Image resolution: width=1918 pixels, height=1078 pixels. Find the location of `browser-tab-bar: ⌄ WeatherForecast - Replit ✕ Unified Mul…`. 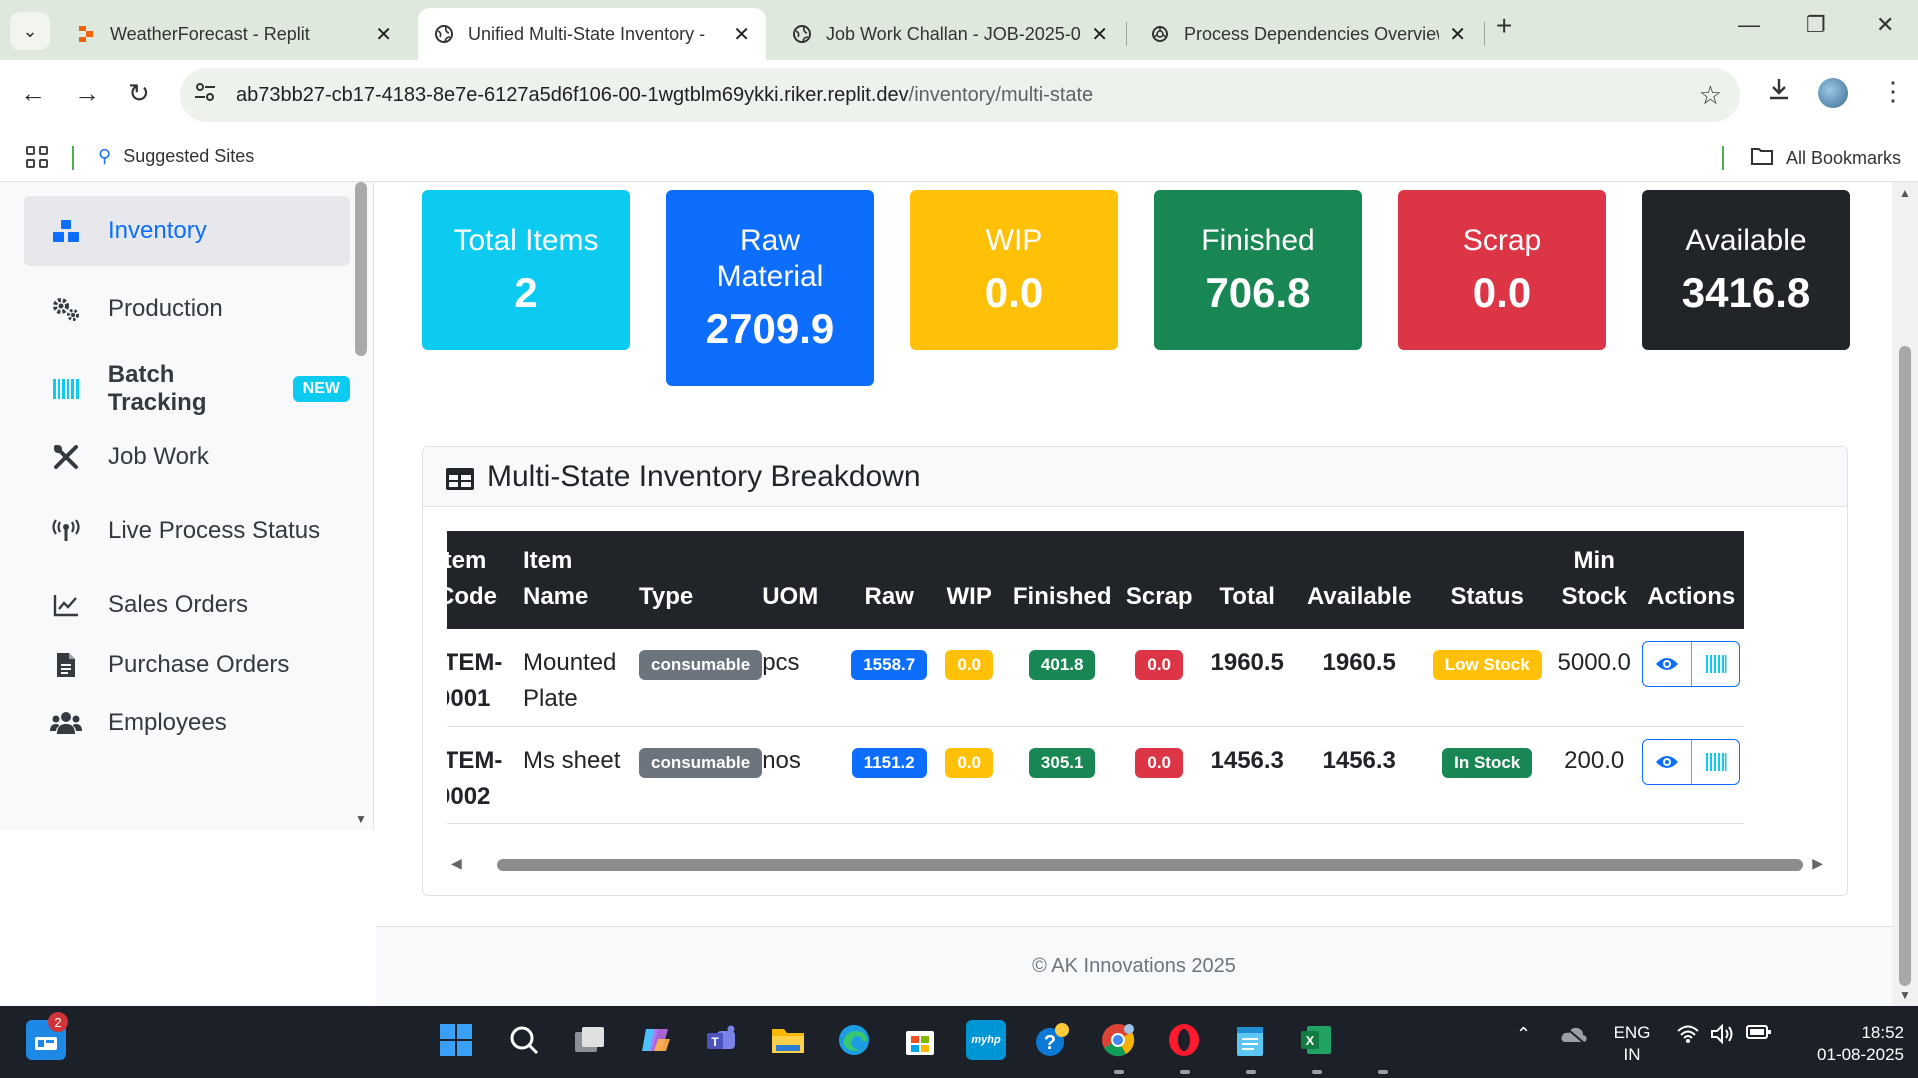

browser-tab-bar: ⌄ WeatherForecast - Replit ✕ Unified Mul… is located at coordinates (959, 30).